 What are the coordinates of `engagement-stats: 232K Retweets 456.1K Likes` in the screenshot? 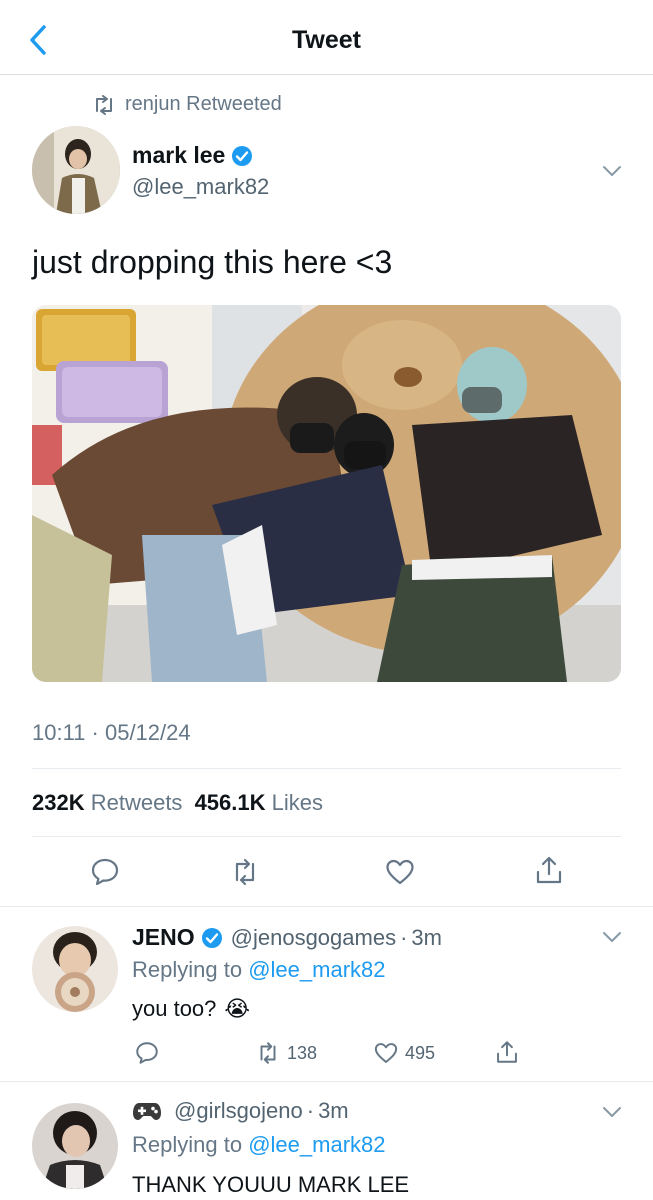 It's located at (177, 803).